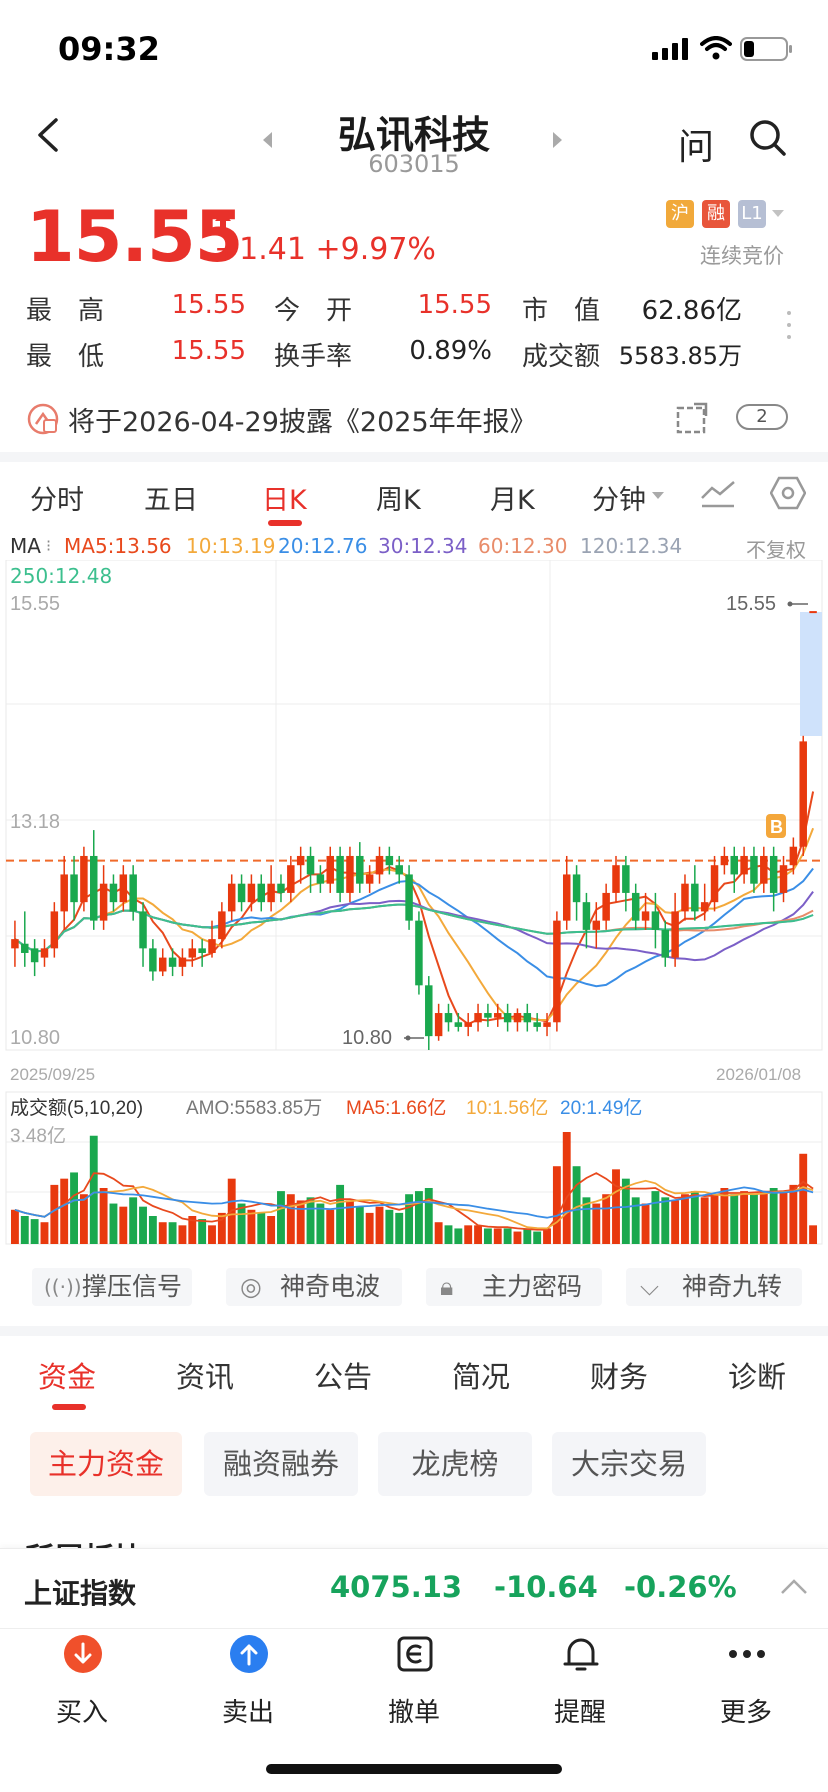  I want to click on share-icon, so click(693, 418).